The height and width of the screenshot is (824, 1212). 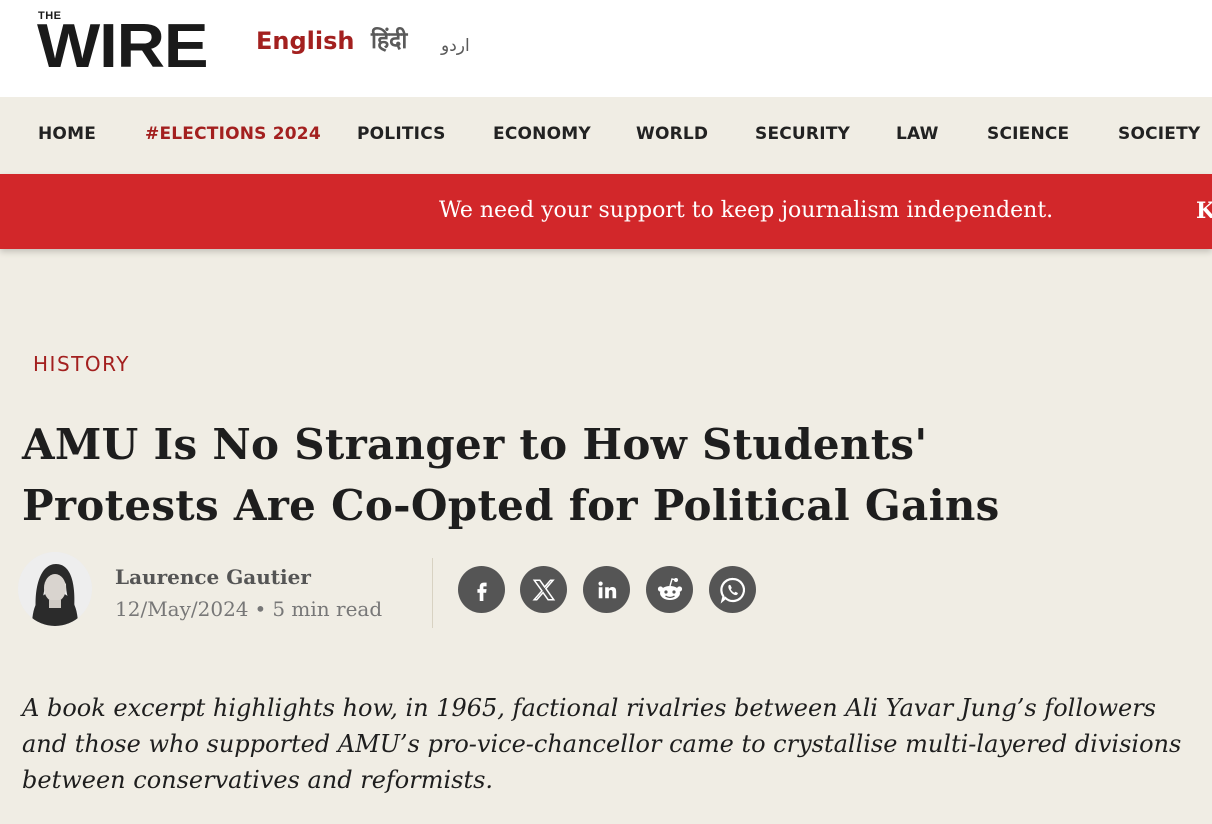 What do you see at coordinates (389, 41) in the screenshot?
I see `language-hindi-link: हिंदी` at bounding box center [389, 41].